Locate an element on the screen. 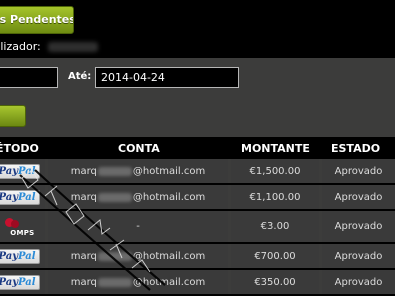  amount-cell: €1,500.00 is located at coordinates (275, 171).